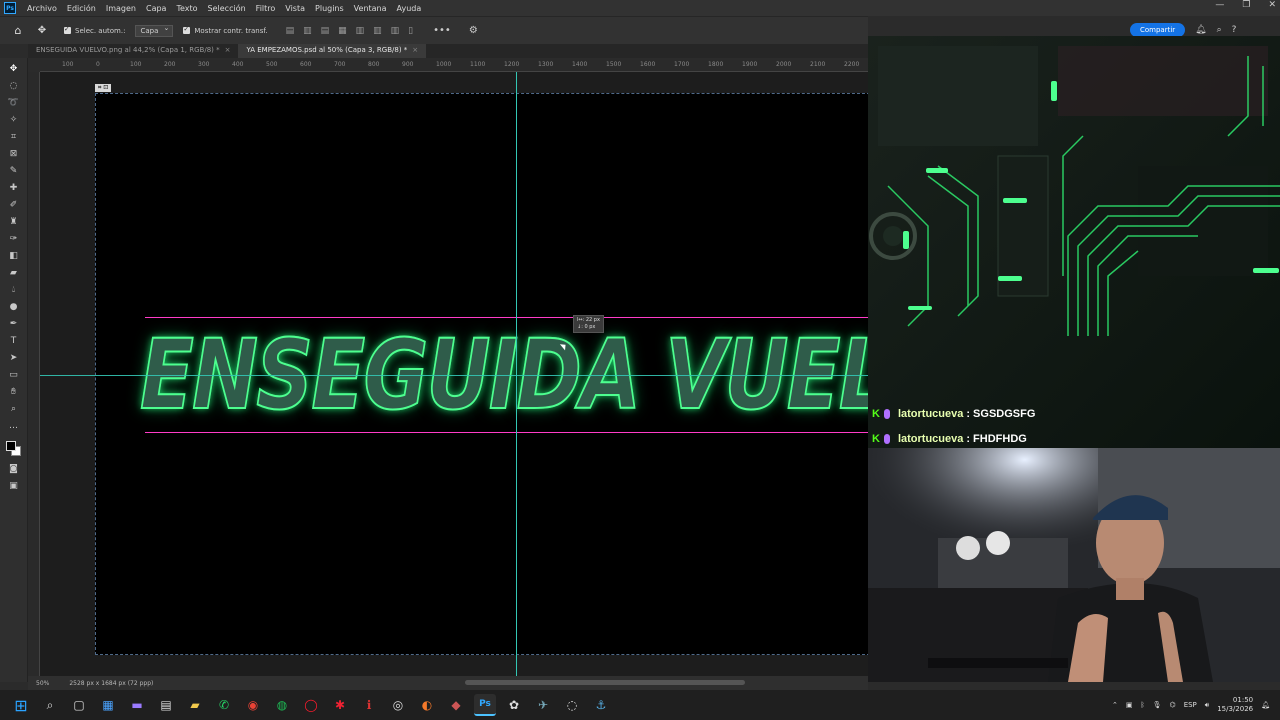  What do you see at coordinates (295, 8) in the screenshot?
I see `menu-vista: Vista` at bounding box center [295, 8].